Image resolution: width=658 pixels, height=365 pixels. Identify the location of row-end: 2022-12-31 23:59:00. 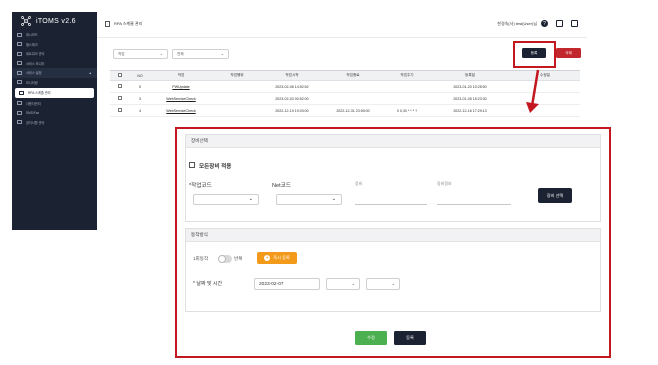
(353, 110).